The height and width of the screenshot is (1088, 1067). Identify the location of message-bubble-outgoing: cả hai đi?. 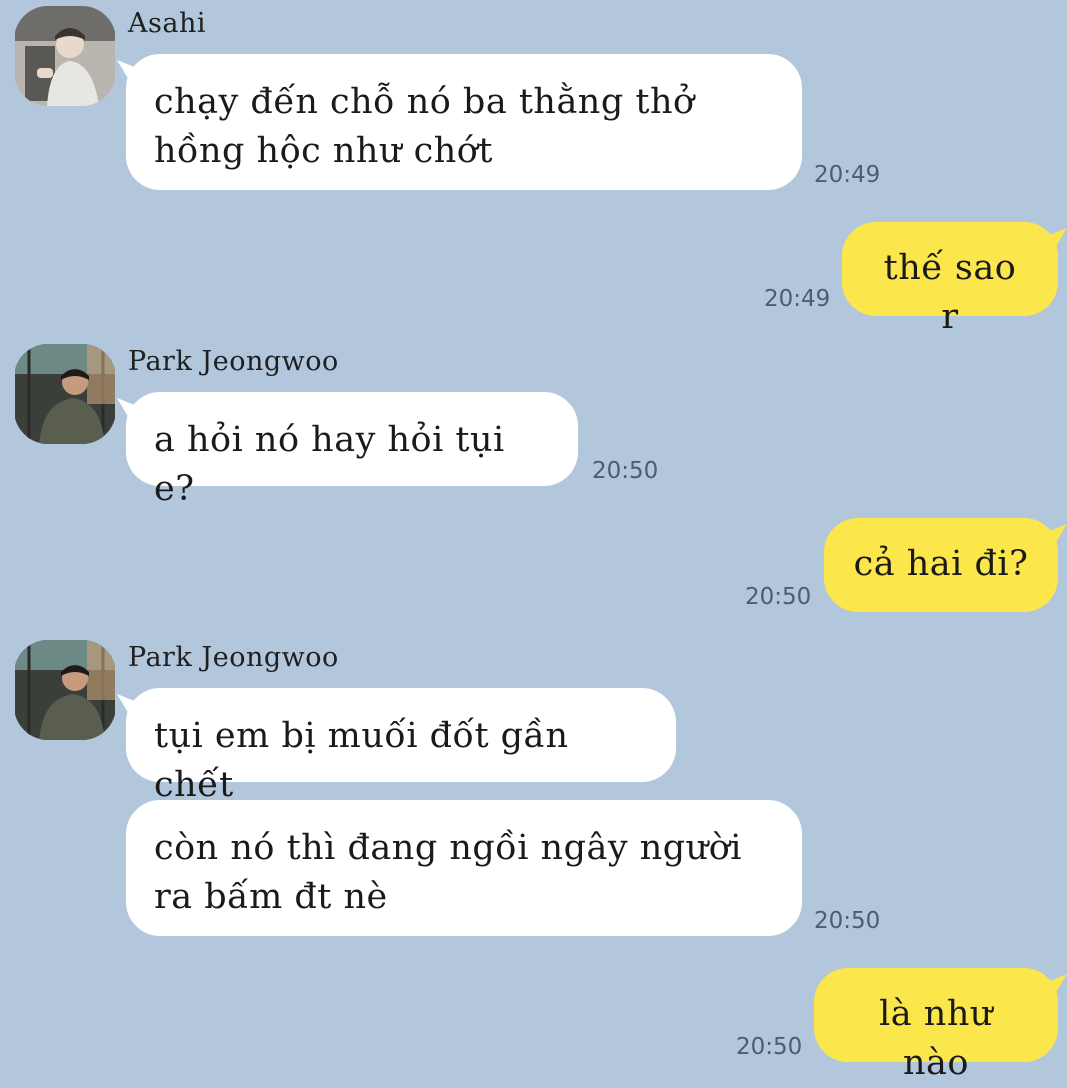
(941, 565).